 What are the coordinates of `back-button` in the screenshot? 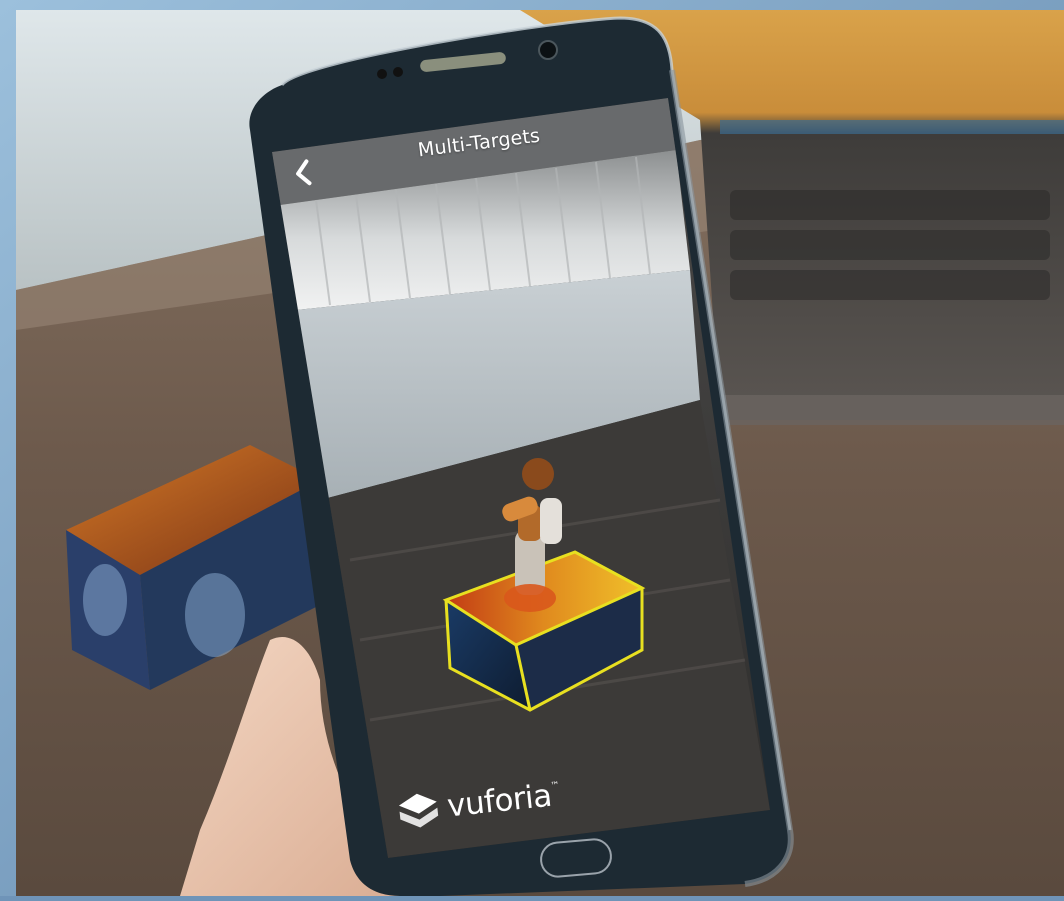 It's located at (303, 173).